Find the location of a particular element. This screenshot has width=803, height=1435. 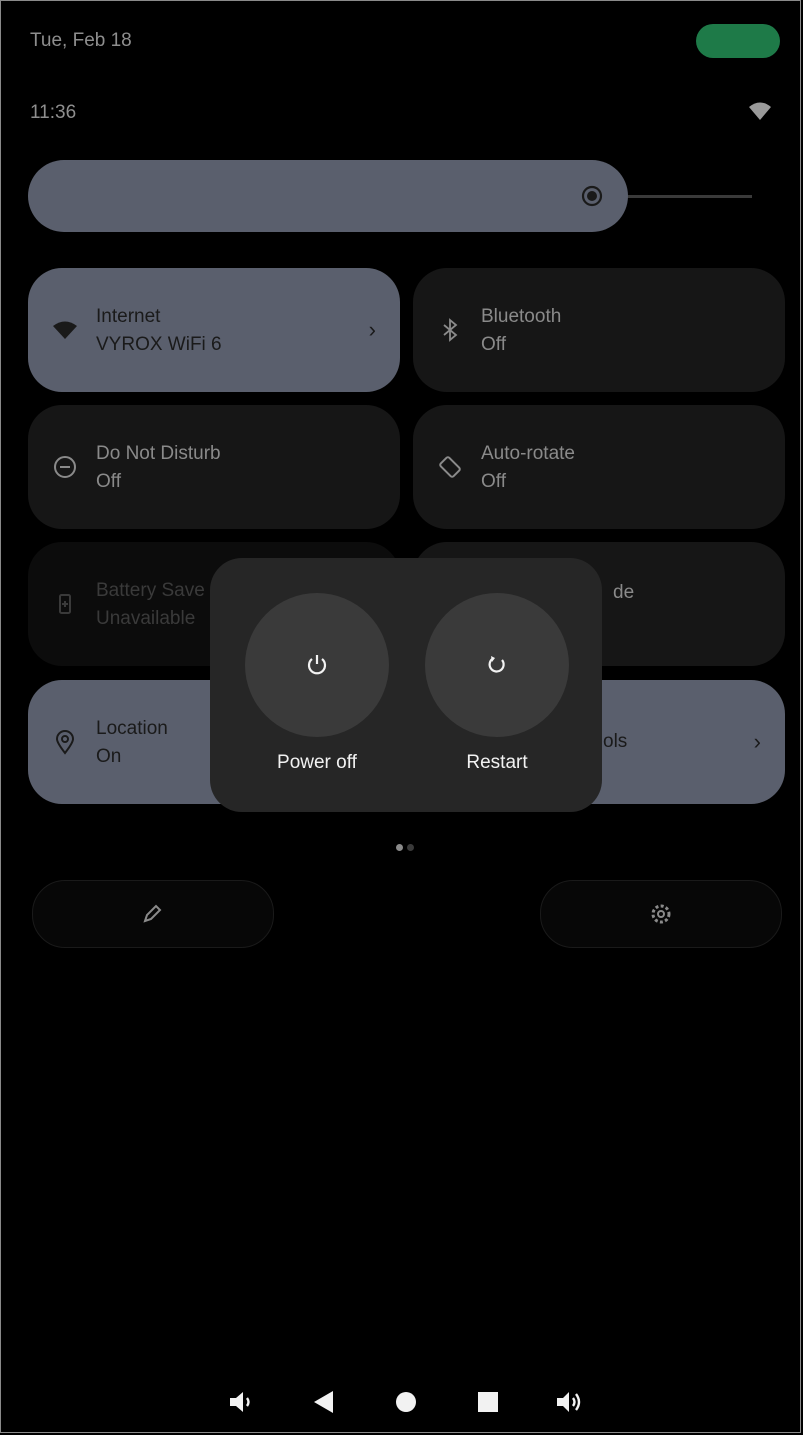

battery-saver-icon is located at coordinates (65, 604).